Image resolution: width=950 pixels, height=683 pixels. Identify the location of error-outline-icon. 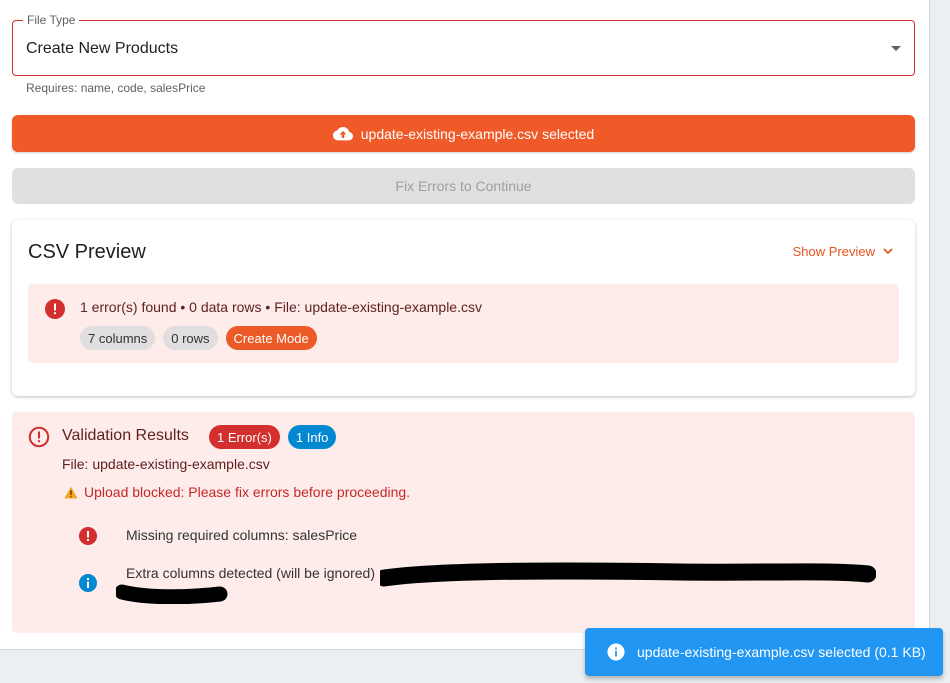
(39, 437).